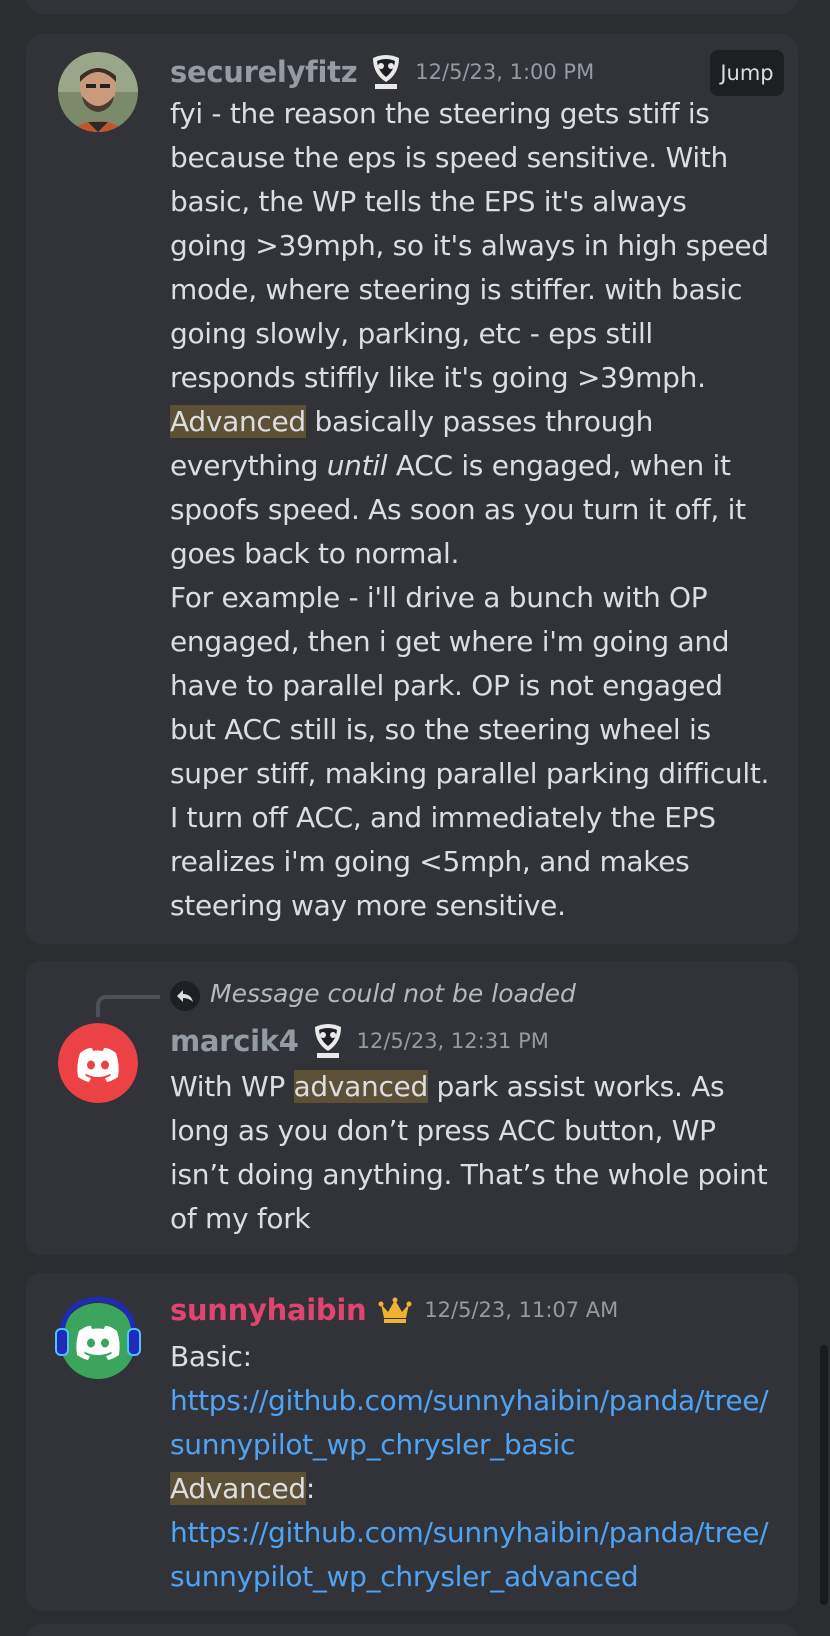 This screenshot has width=830, height=1636. Describe the element at coordinates (128, 1006) in the screenshot. I see `reply-connector` at that location.